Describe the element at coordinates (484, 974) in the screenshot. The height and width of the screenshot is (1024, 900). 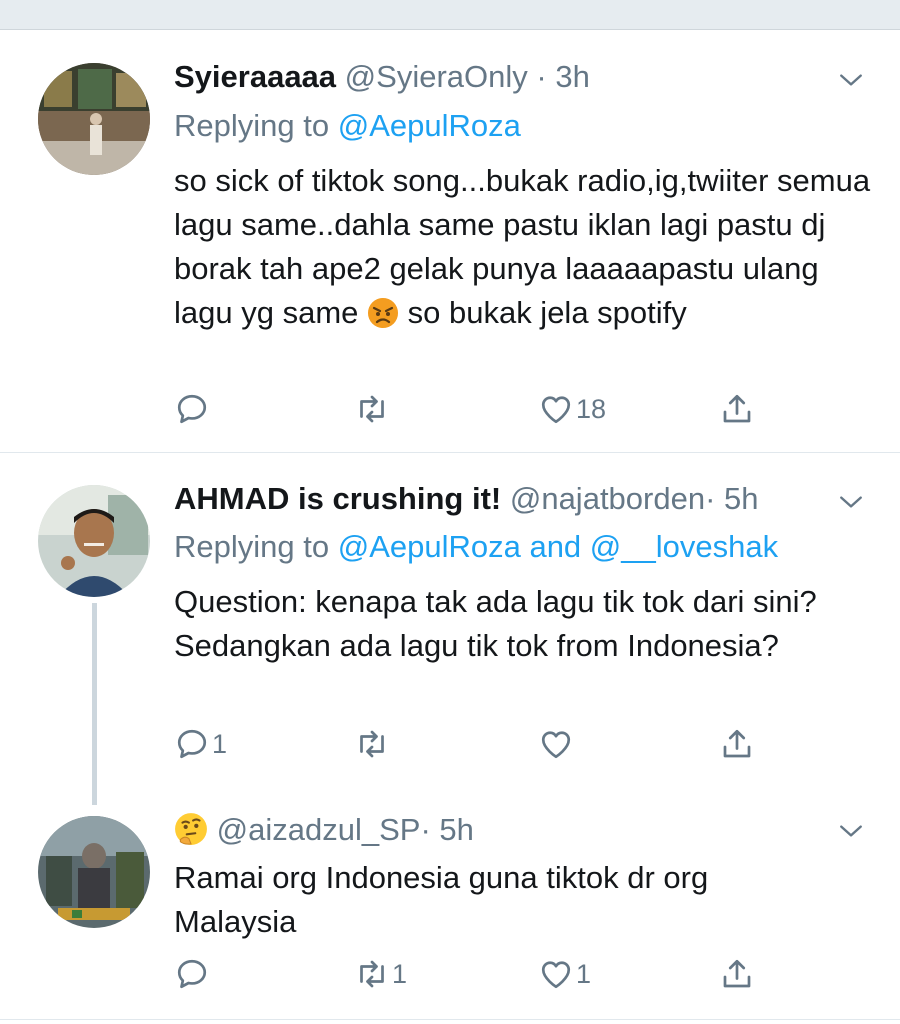
I see `tweet-actions: 1 1` at that location.